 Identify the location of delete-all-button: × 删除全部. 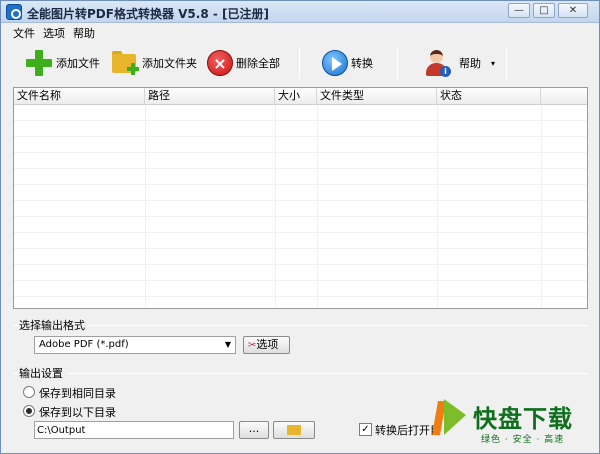
(243, 63).